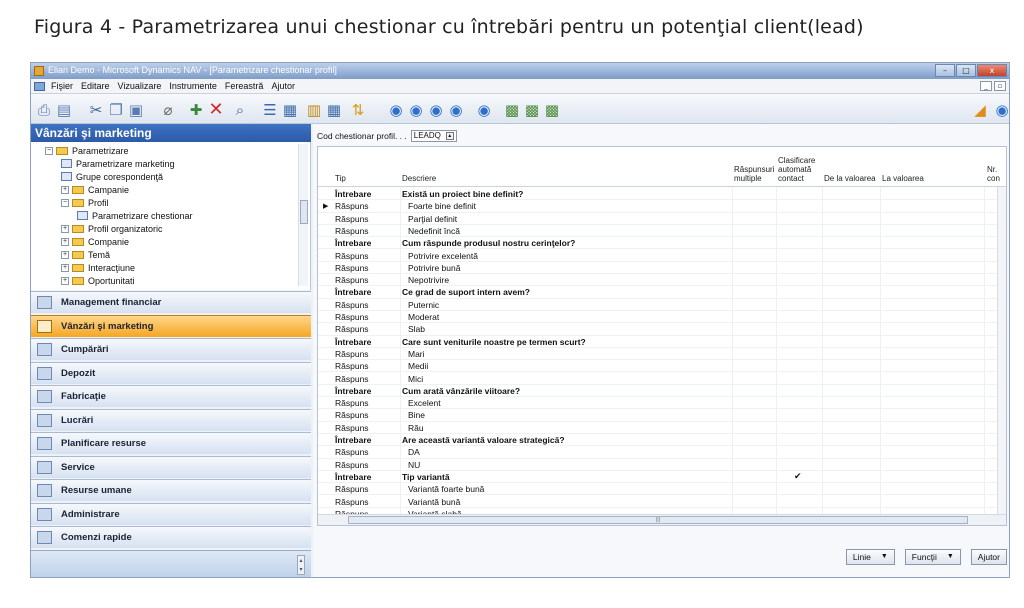  Describe the element at coordinates (135, 215) in the screenshot. I see `tree-item: Parametrizare chestionar` at that location.